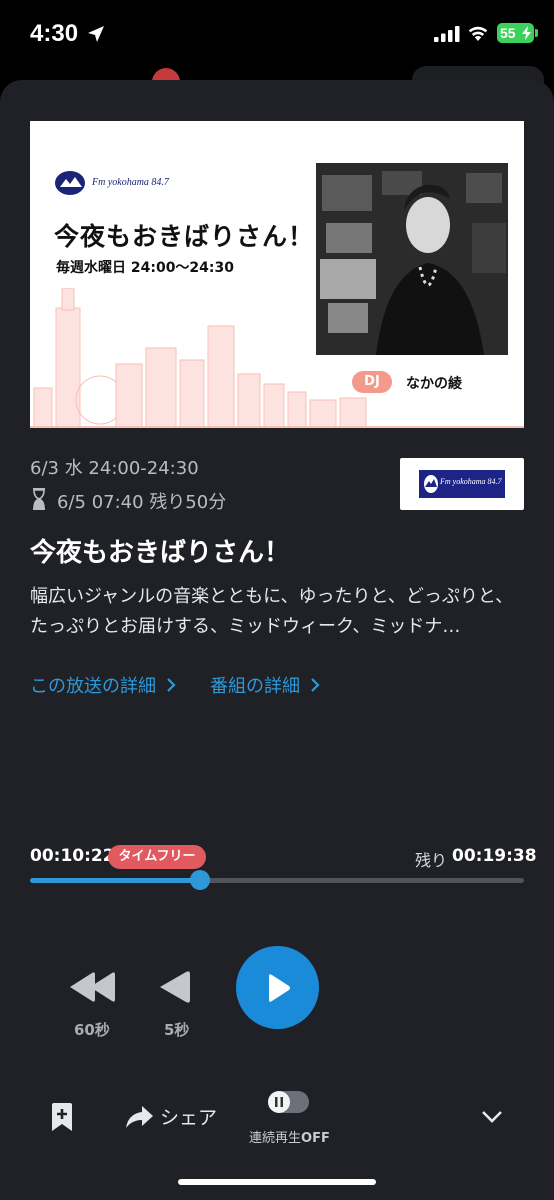  What do you see at coordinates (471, 481) in the screenshot?
I see `station-logo-text: Fm yokohama 84.7` at bounding box center [471, 481].